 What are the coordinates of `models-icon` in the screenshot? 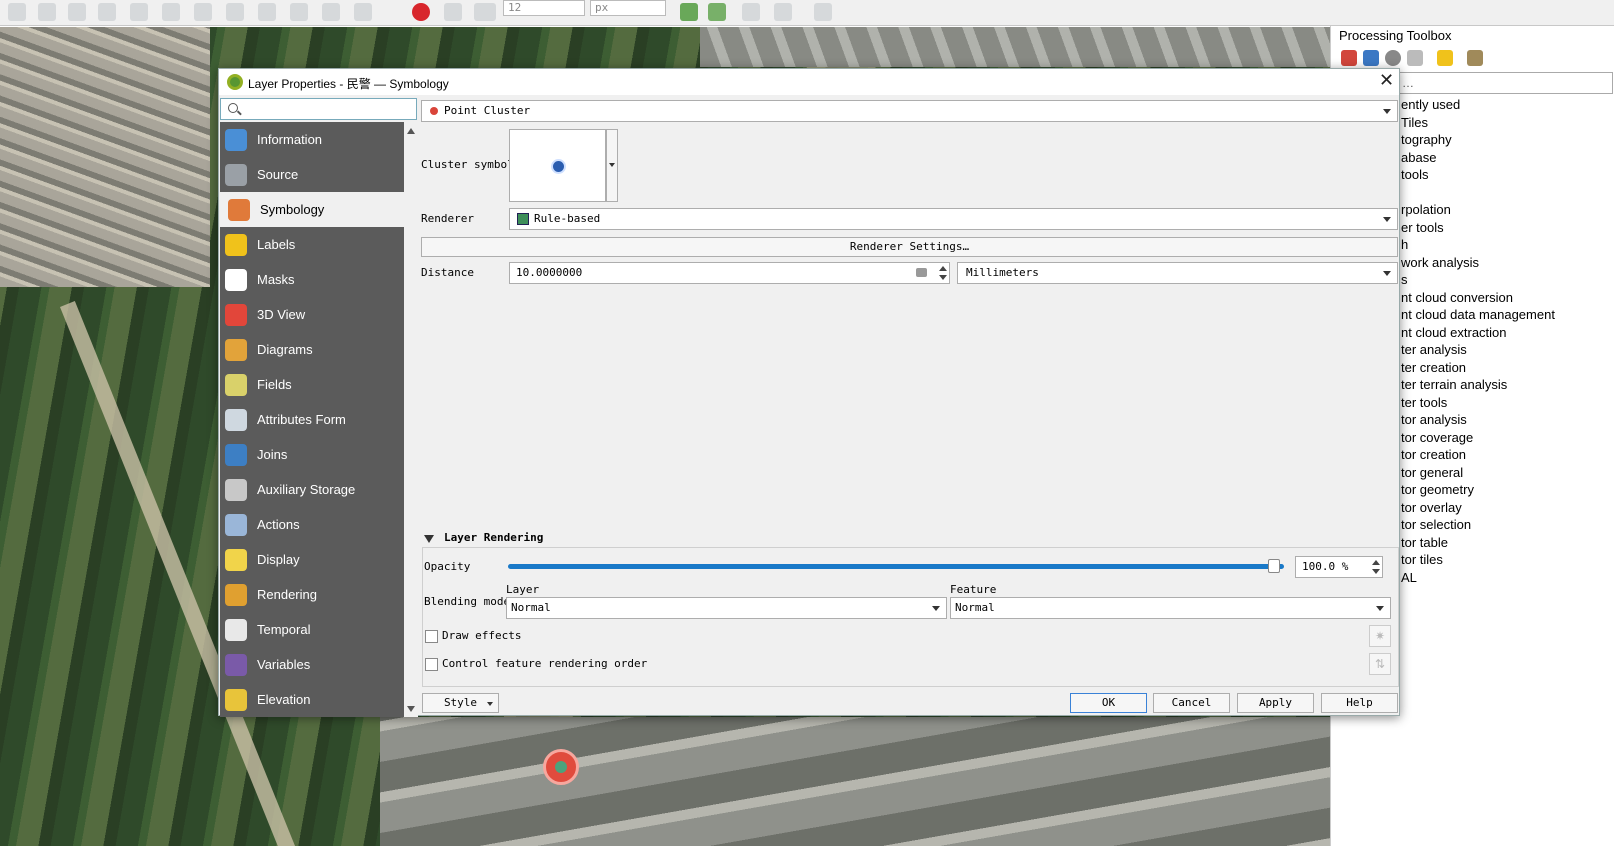 It's located at (1349, 58).